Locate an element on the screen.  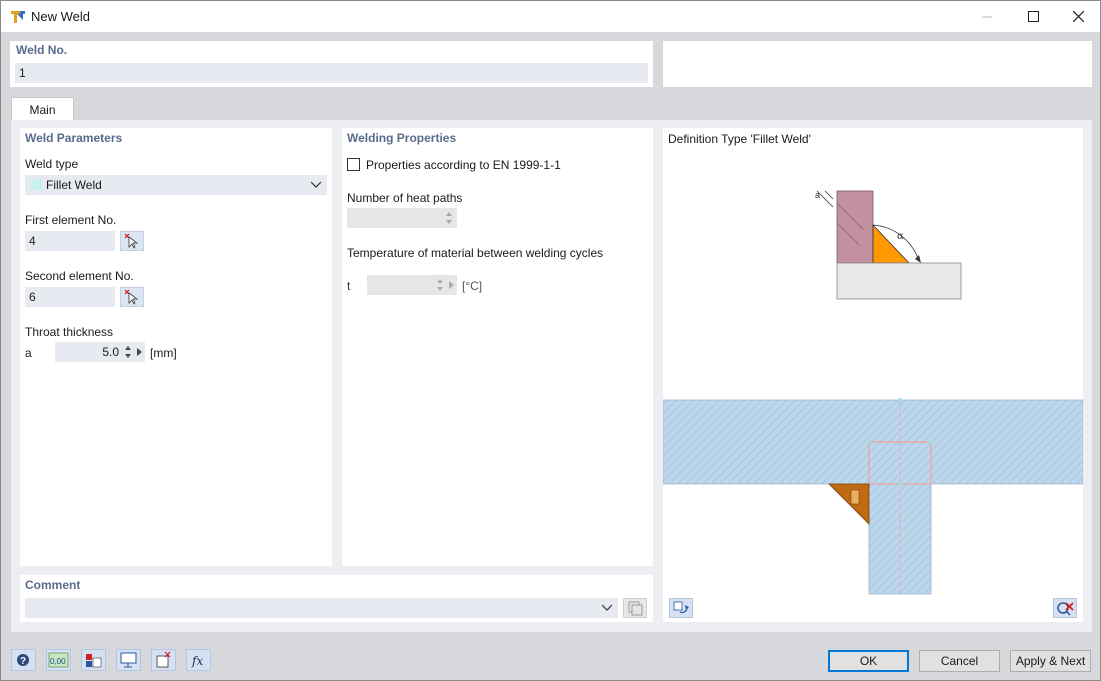
pick-first-element-button is located at coordinates (132, 241).